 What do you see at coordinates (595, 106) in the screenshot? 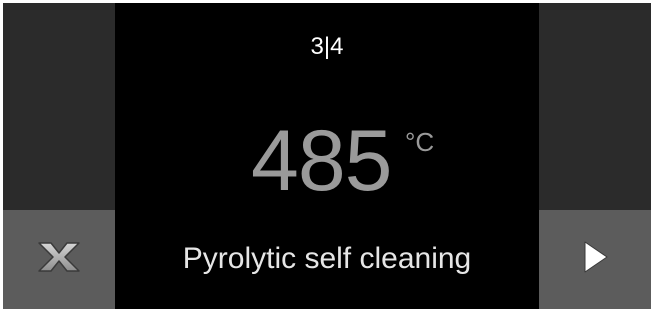
I see `right-side-filler` at bounding box center [595, 106].